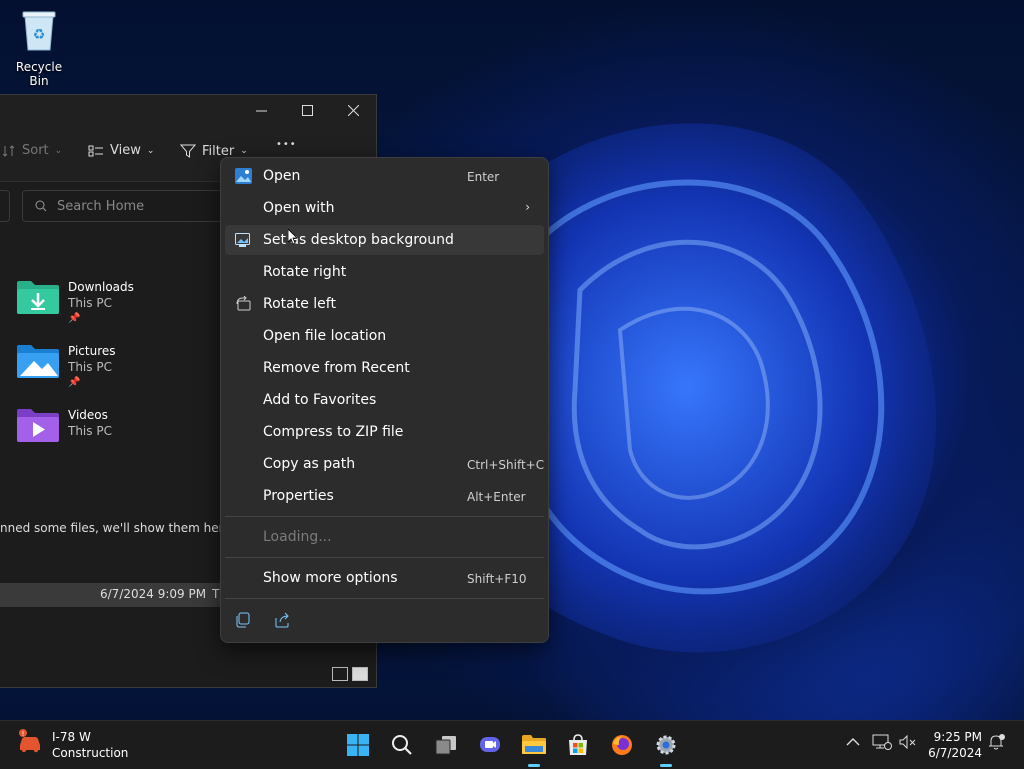  What do you see at coordinates (333, 432) in the screenshot?
I see `menu-item-label: Compress to ZIP file` at bounding box center [333, 432].